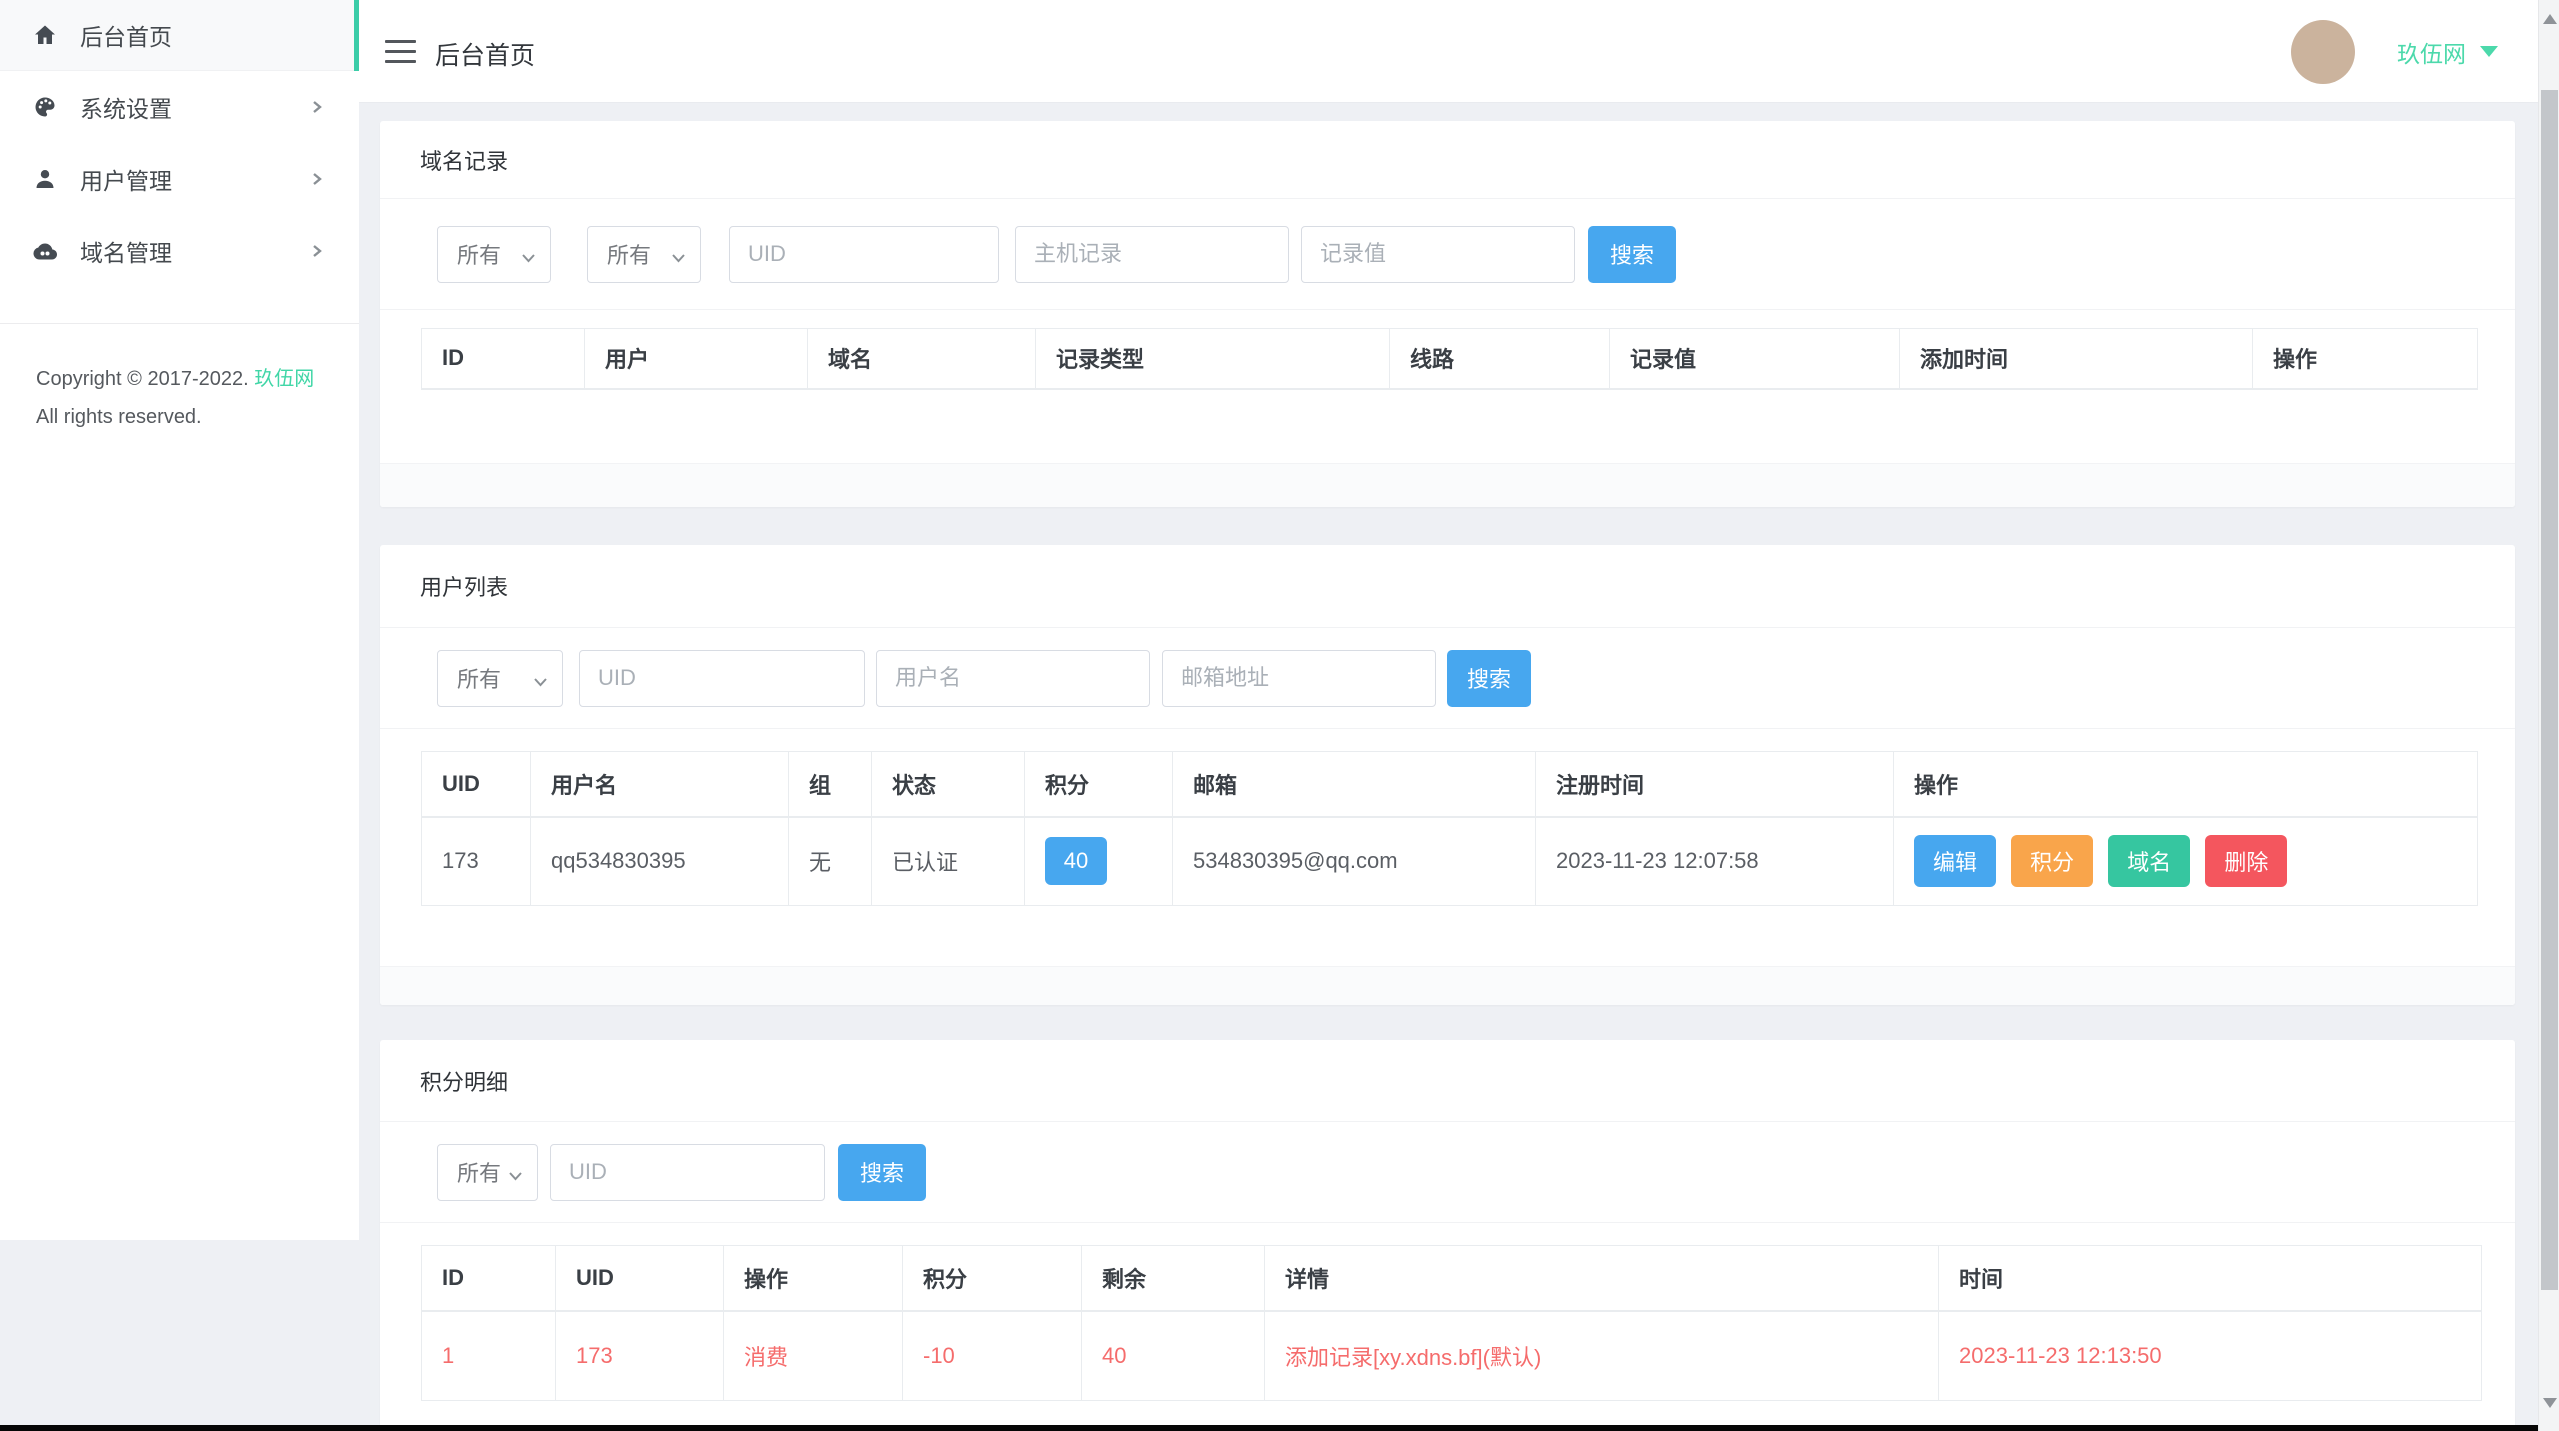 This screenshot has height=1431, width=2559. I want to click on column-header: 线路, so click(1499, 359).